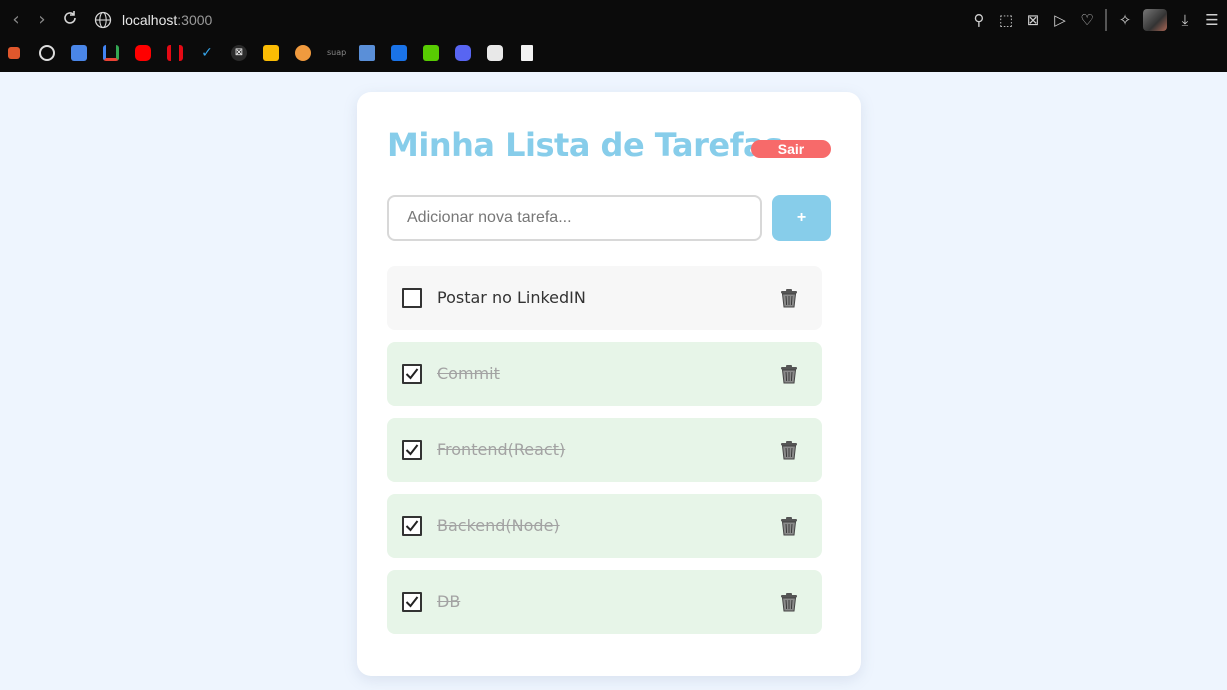 This screenshot has width=1227, height=690. Describe the element at coordinates (604, 450) in the screenshot. I see `task-item: Frontend(React)` at that location.